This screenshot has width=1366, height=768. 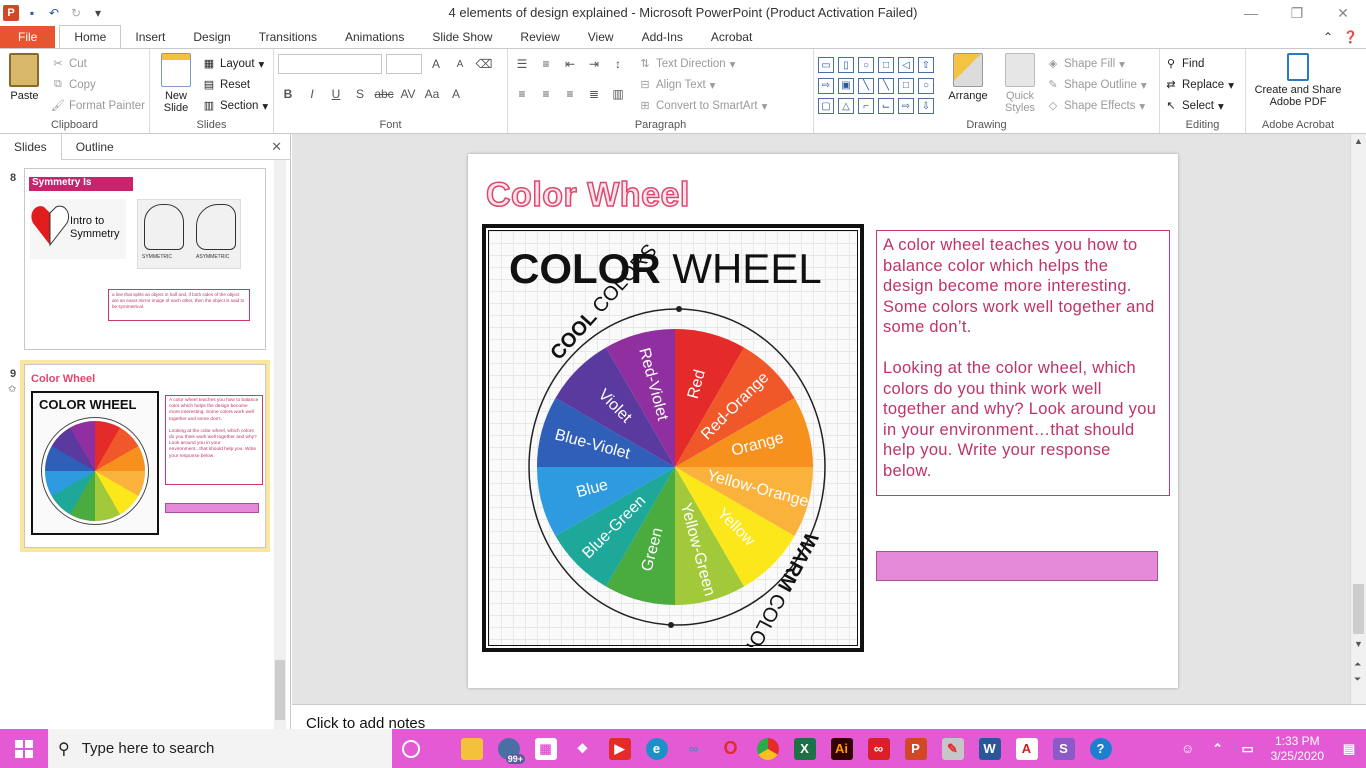 I want to click on close-button: ✕, so click(x=1343, y=13).